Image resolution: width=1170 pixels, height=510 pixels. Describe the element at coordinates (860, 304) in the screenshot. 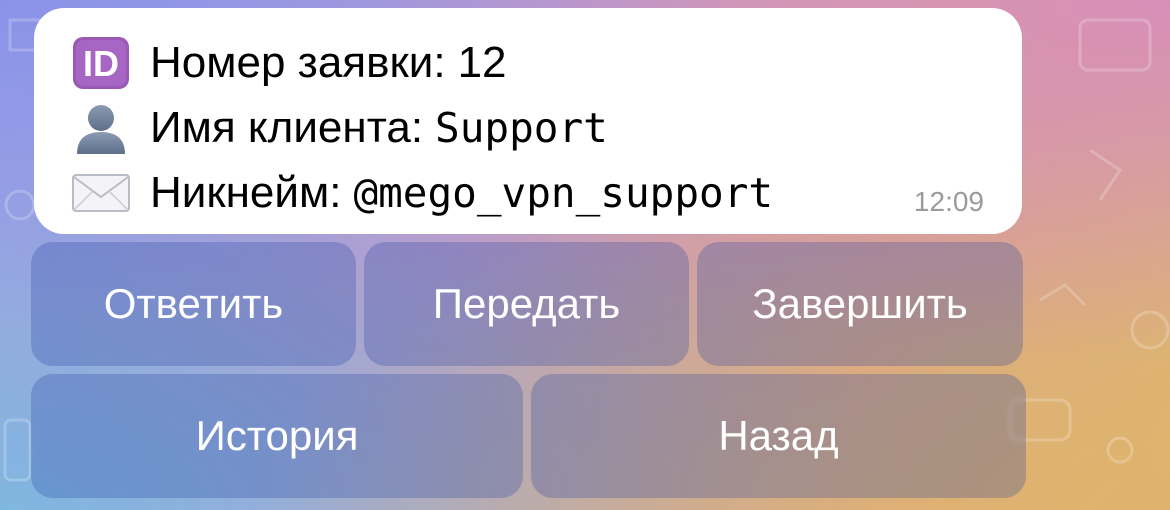

I see `finish-button: Завершить` at that location.